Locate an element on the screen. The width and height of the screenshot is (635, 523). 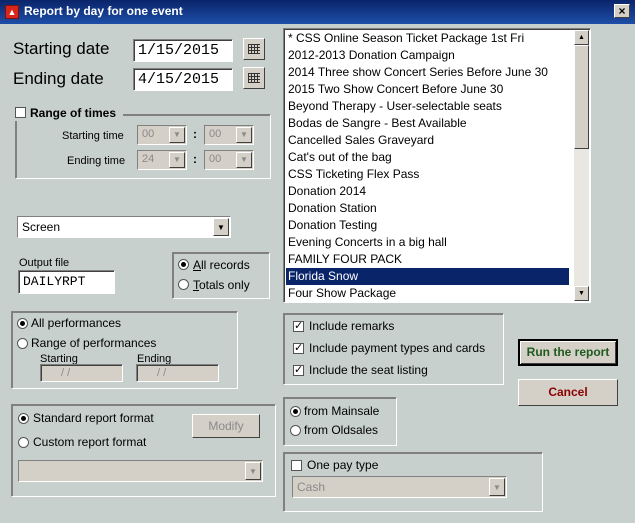
list-item: Bodas de Sangre - Best Available is located at coordinates (377, 123).